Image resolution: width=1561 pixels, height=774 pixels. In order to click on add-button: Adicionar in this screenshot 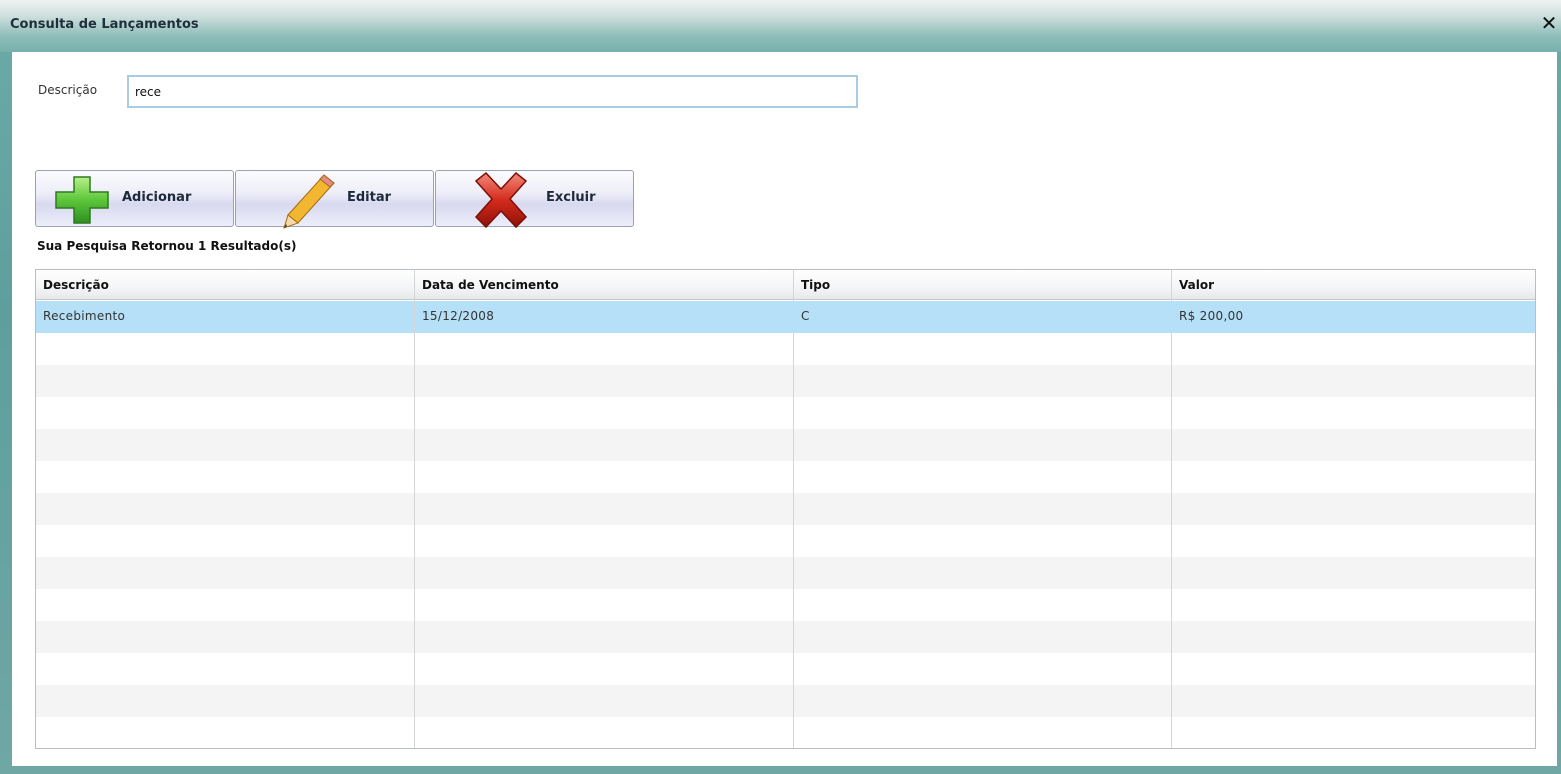, I will do `click(134, 198)`.